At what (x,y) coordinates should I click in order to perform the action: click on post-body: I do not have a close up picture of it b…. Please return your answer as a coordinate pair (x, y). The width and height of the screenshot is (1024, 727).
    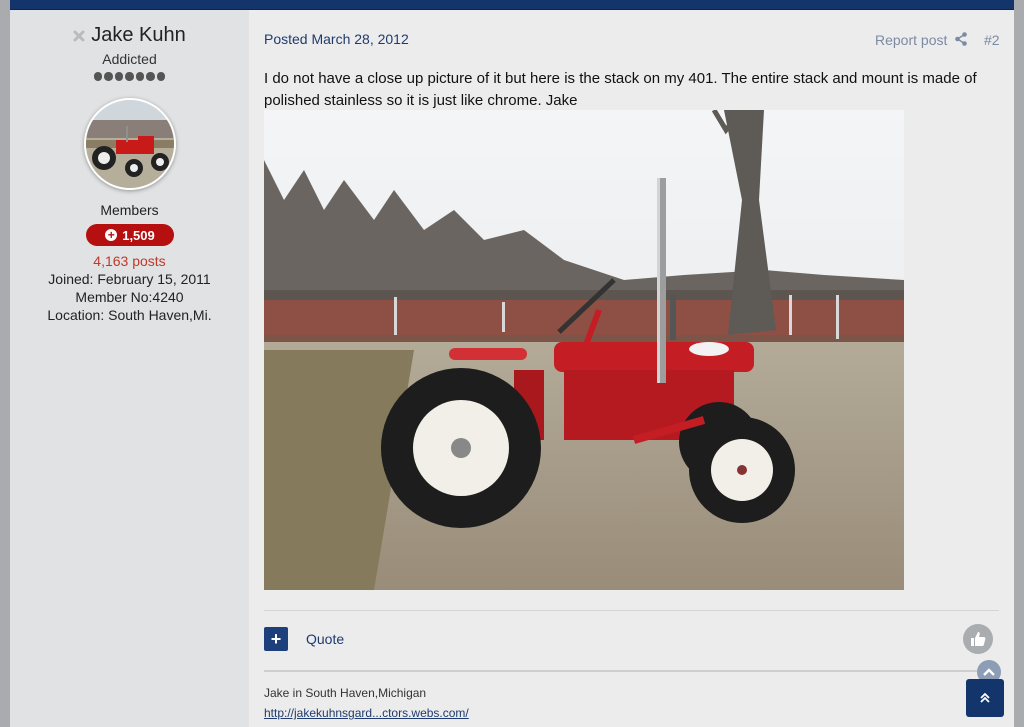
    Looking at the image, I should click on (620, 89).